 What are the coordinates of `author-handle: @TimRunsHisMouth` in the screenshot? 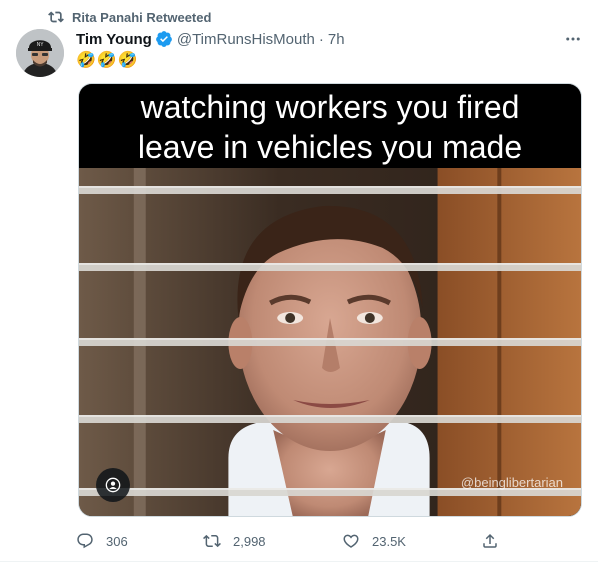 It's located at (246, 39).